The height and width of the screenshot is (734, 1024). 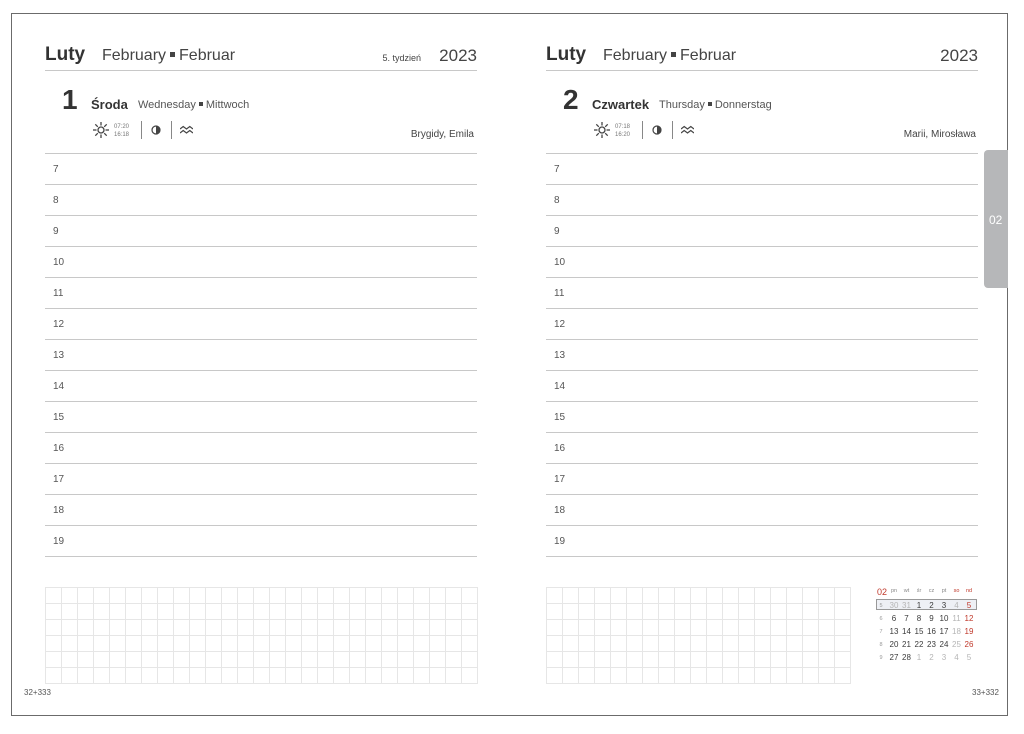 I want to click on mini-calendar-day: 25, so click(x=957, y=644).